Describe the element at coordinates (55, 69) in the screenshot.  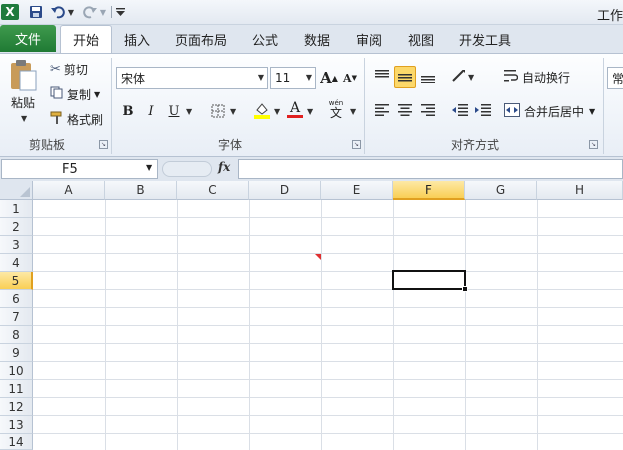
I see `scissors-icon: ✂` at that location.